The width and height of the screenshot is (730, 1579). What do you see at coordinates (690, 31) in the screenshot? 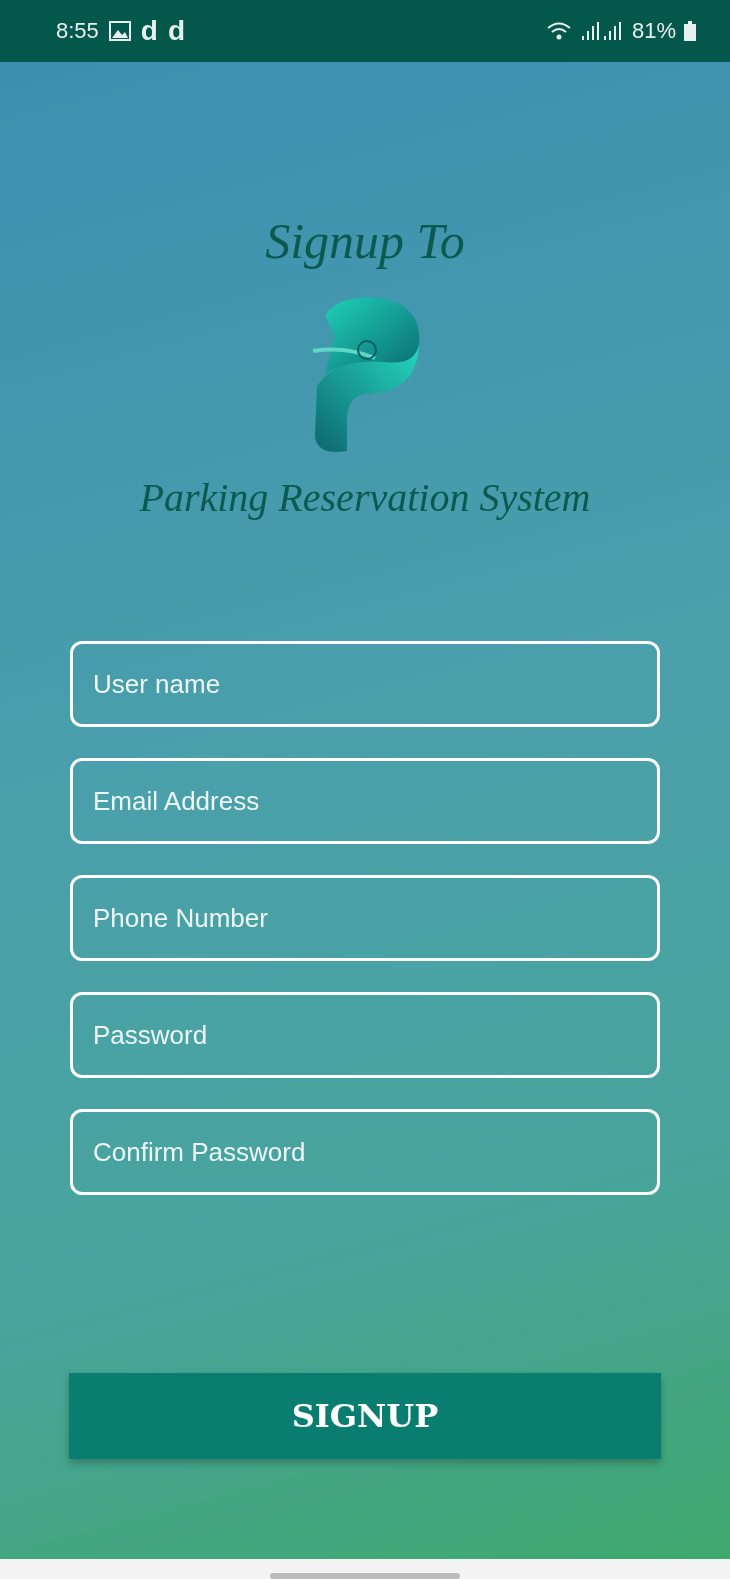
I see `battery-icon` at bounding box center [690, 31].